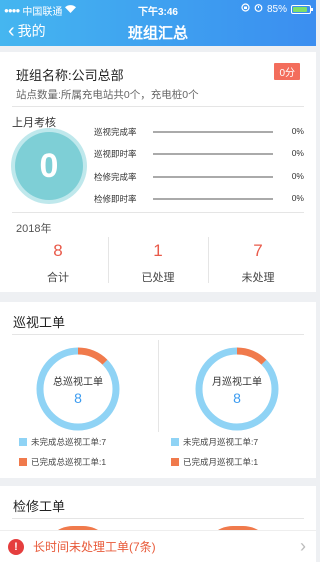 This screenshot has height=562, width=320. Describe the element at coordinates (69, 442) in the screenshot. I see `legend-label: 未完成总巡视工单:7` at that location.